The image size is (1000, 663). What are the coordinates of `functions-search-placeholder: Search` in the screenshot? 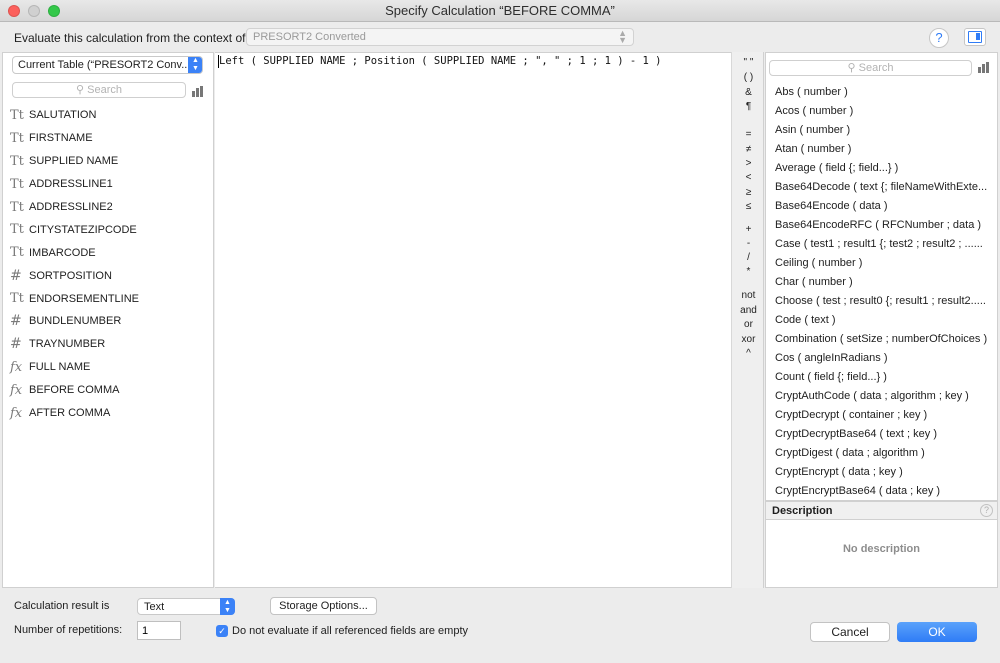 It's located at (876, 68).